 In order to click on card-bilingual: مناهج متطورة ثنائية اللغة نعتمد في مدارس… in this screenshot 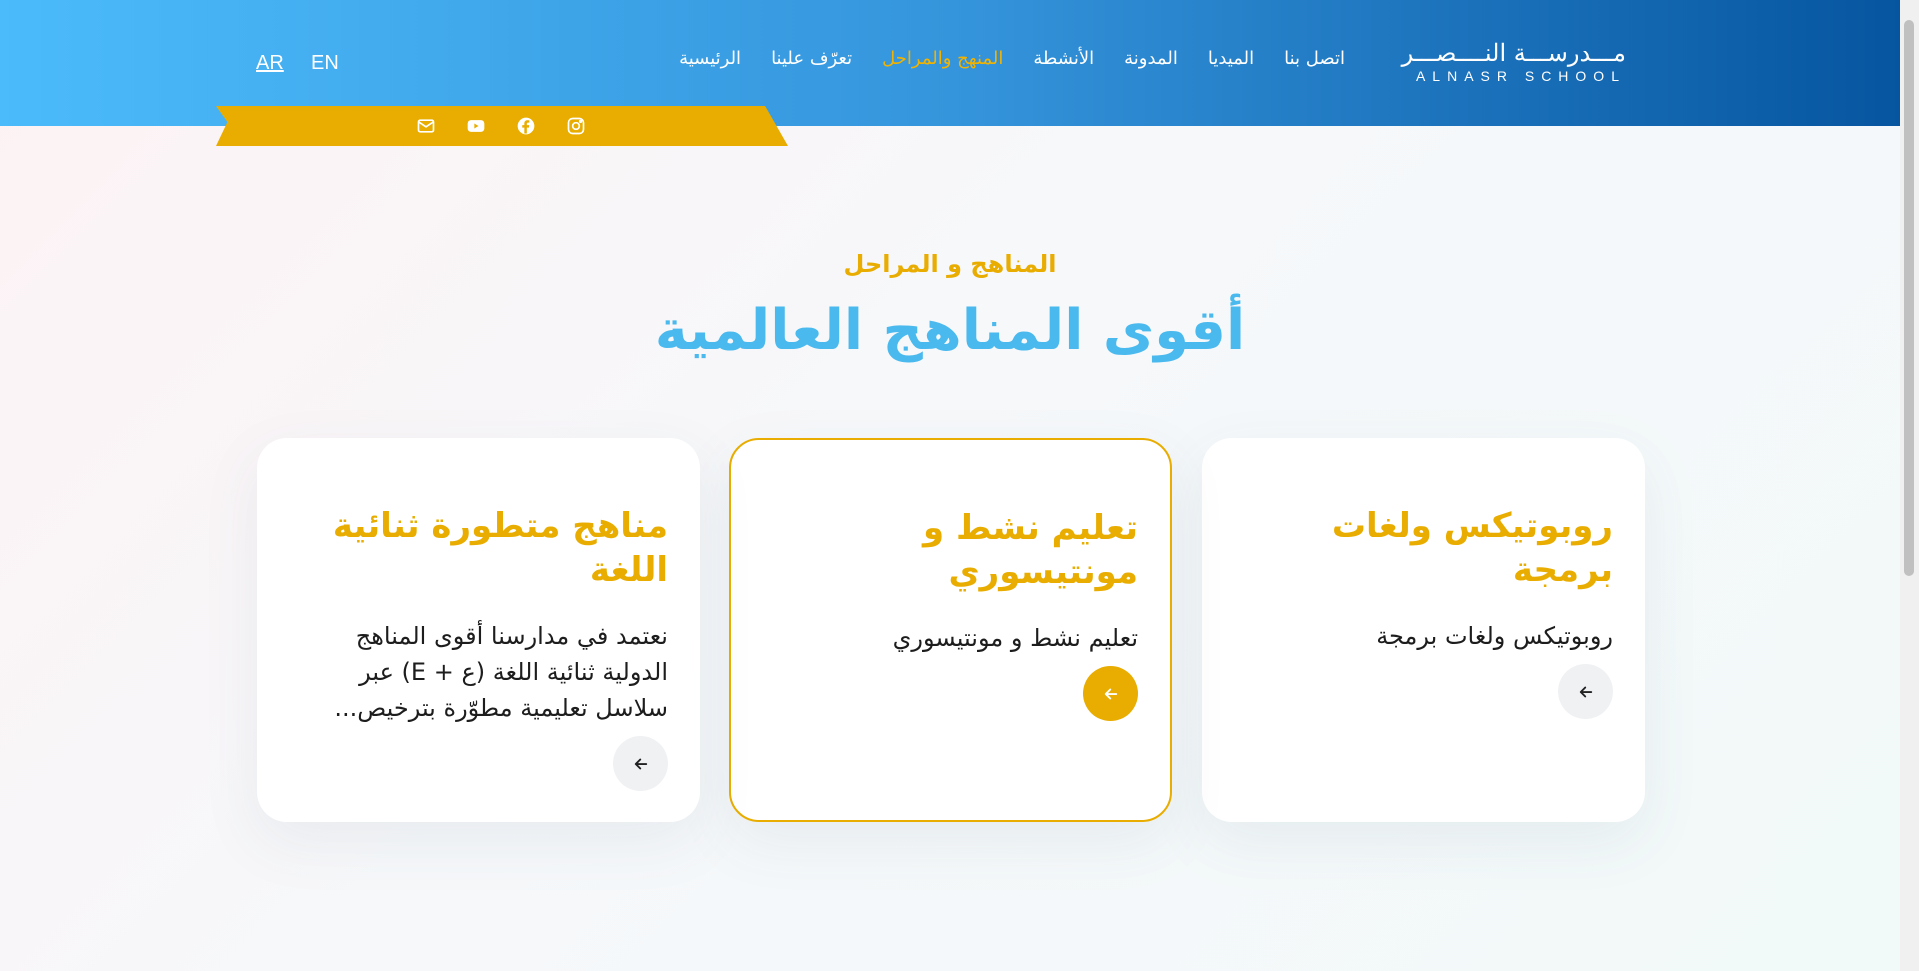, I will do `click(478, 630)`.